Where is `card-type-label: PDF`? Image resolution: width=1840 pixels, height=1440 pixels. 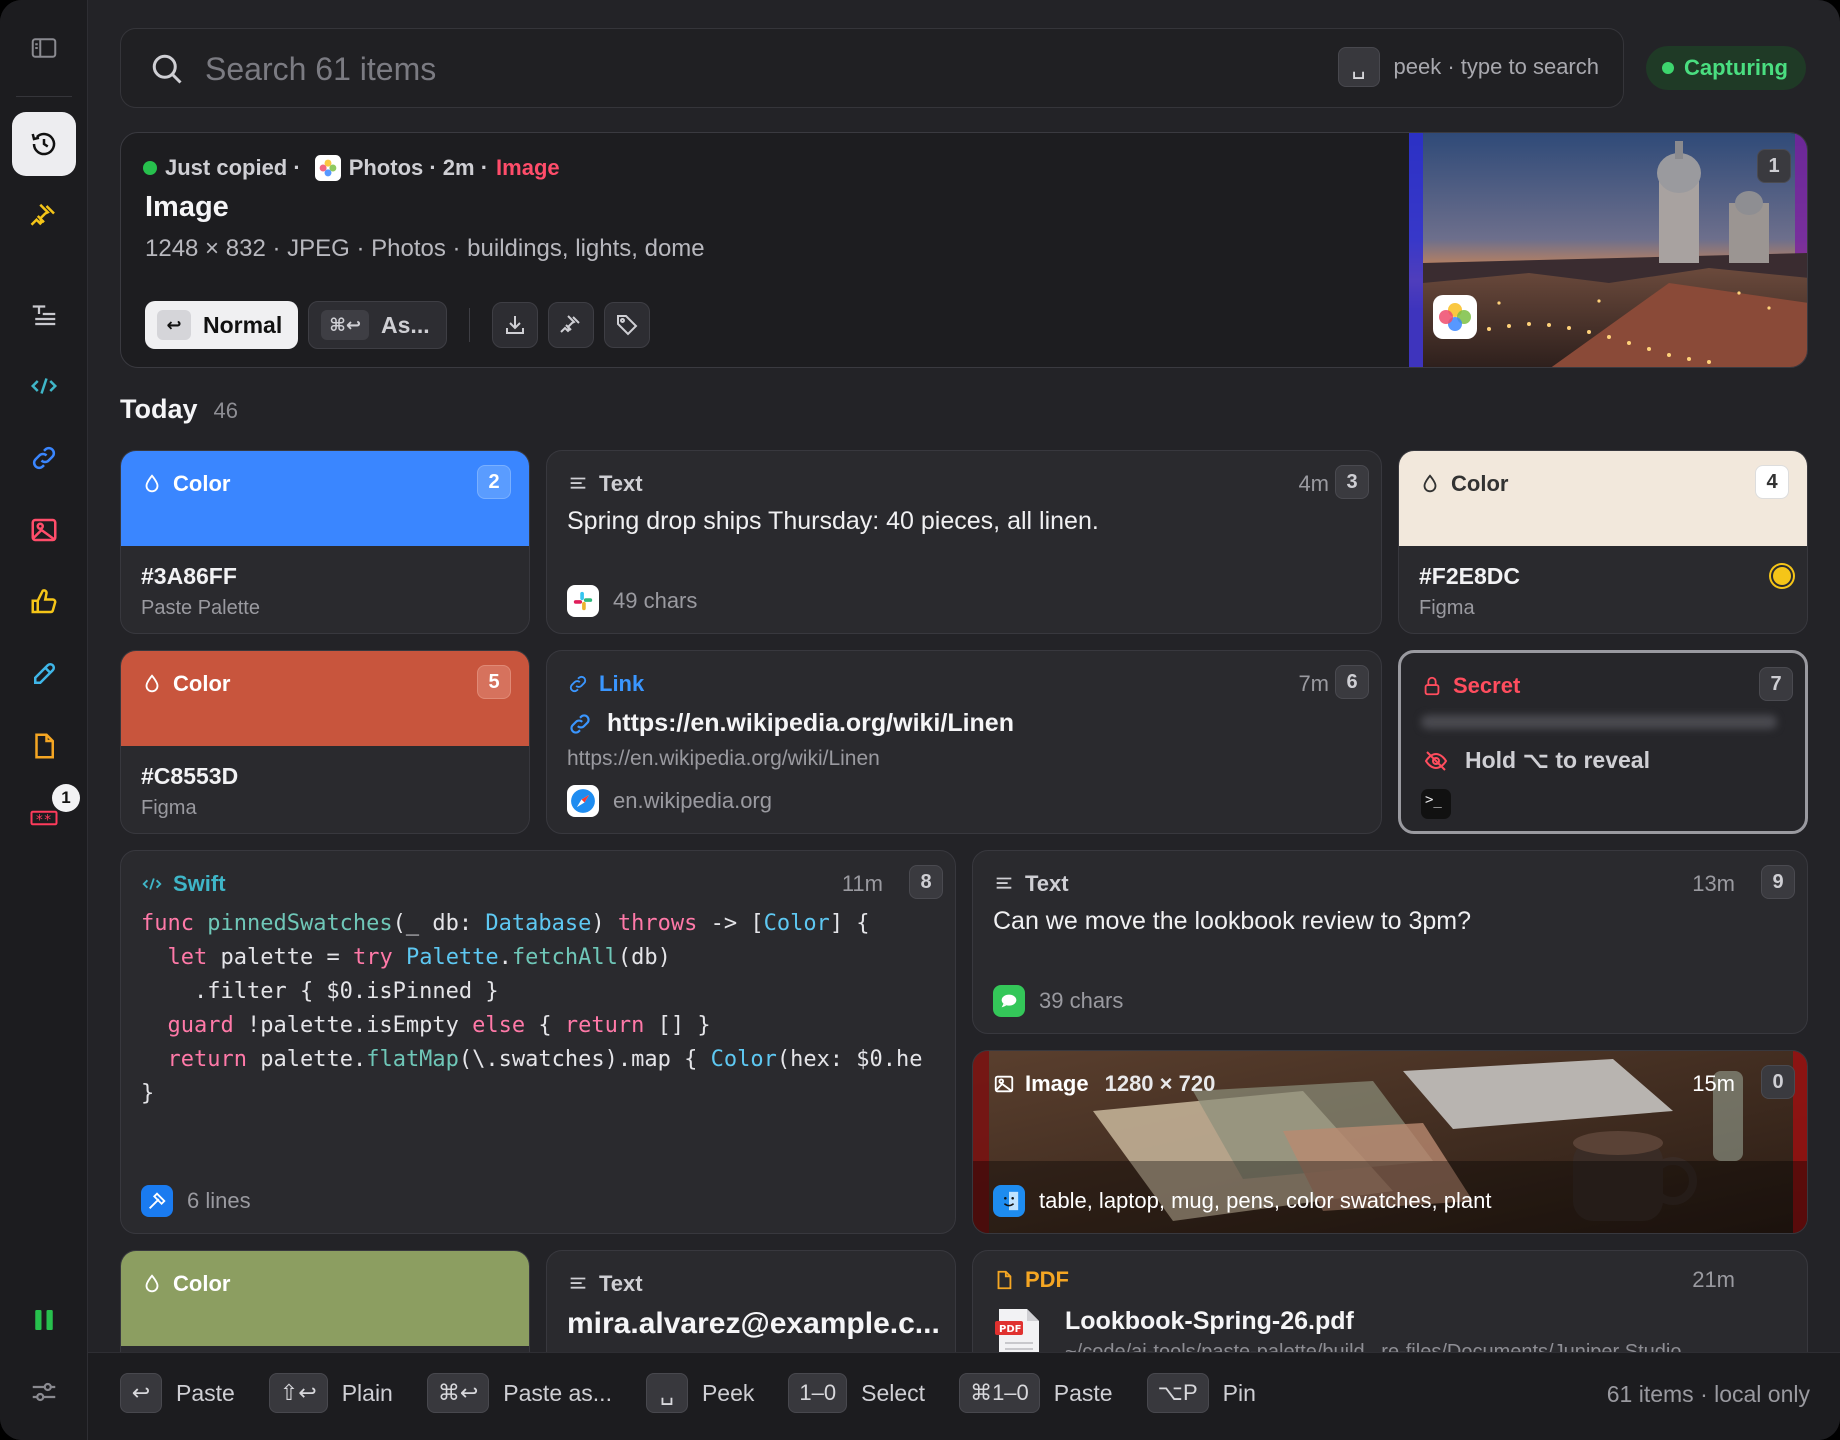
card-type-label: PDF is located at coordinates (1031, 1280).